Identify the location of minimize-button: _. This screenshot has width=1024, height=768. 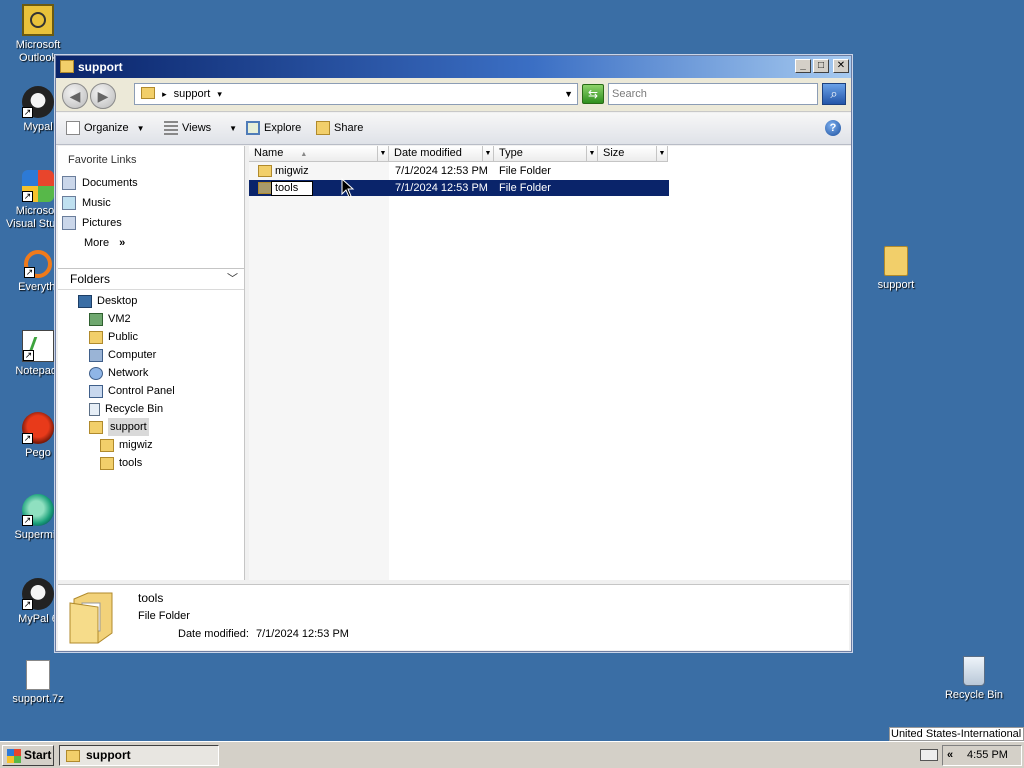
(803, 66).